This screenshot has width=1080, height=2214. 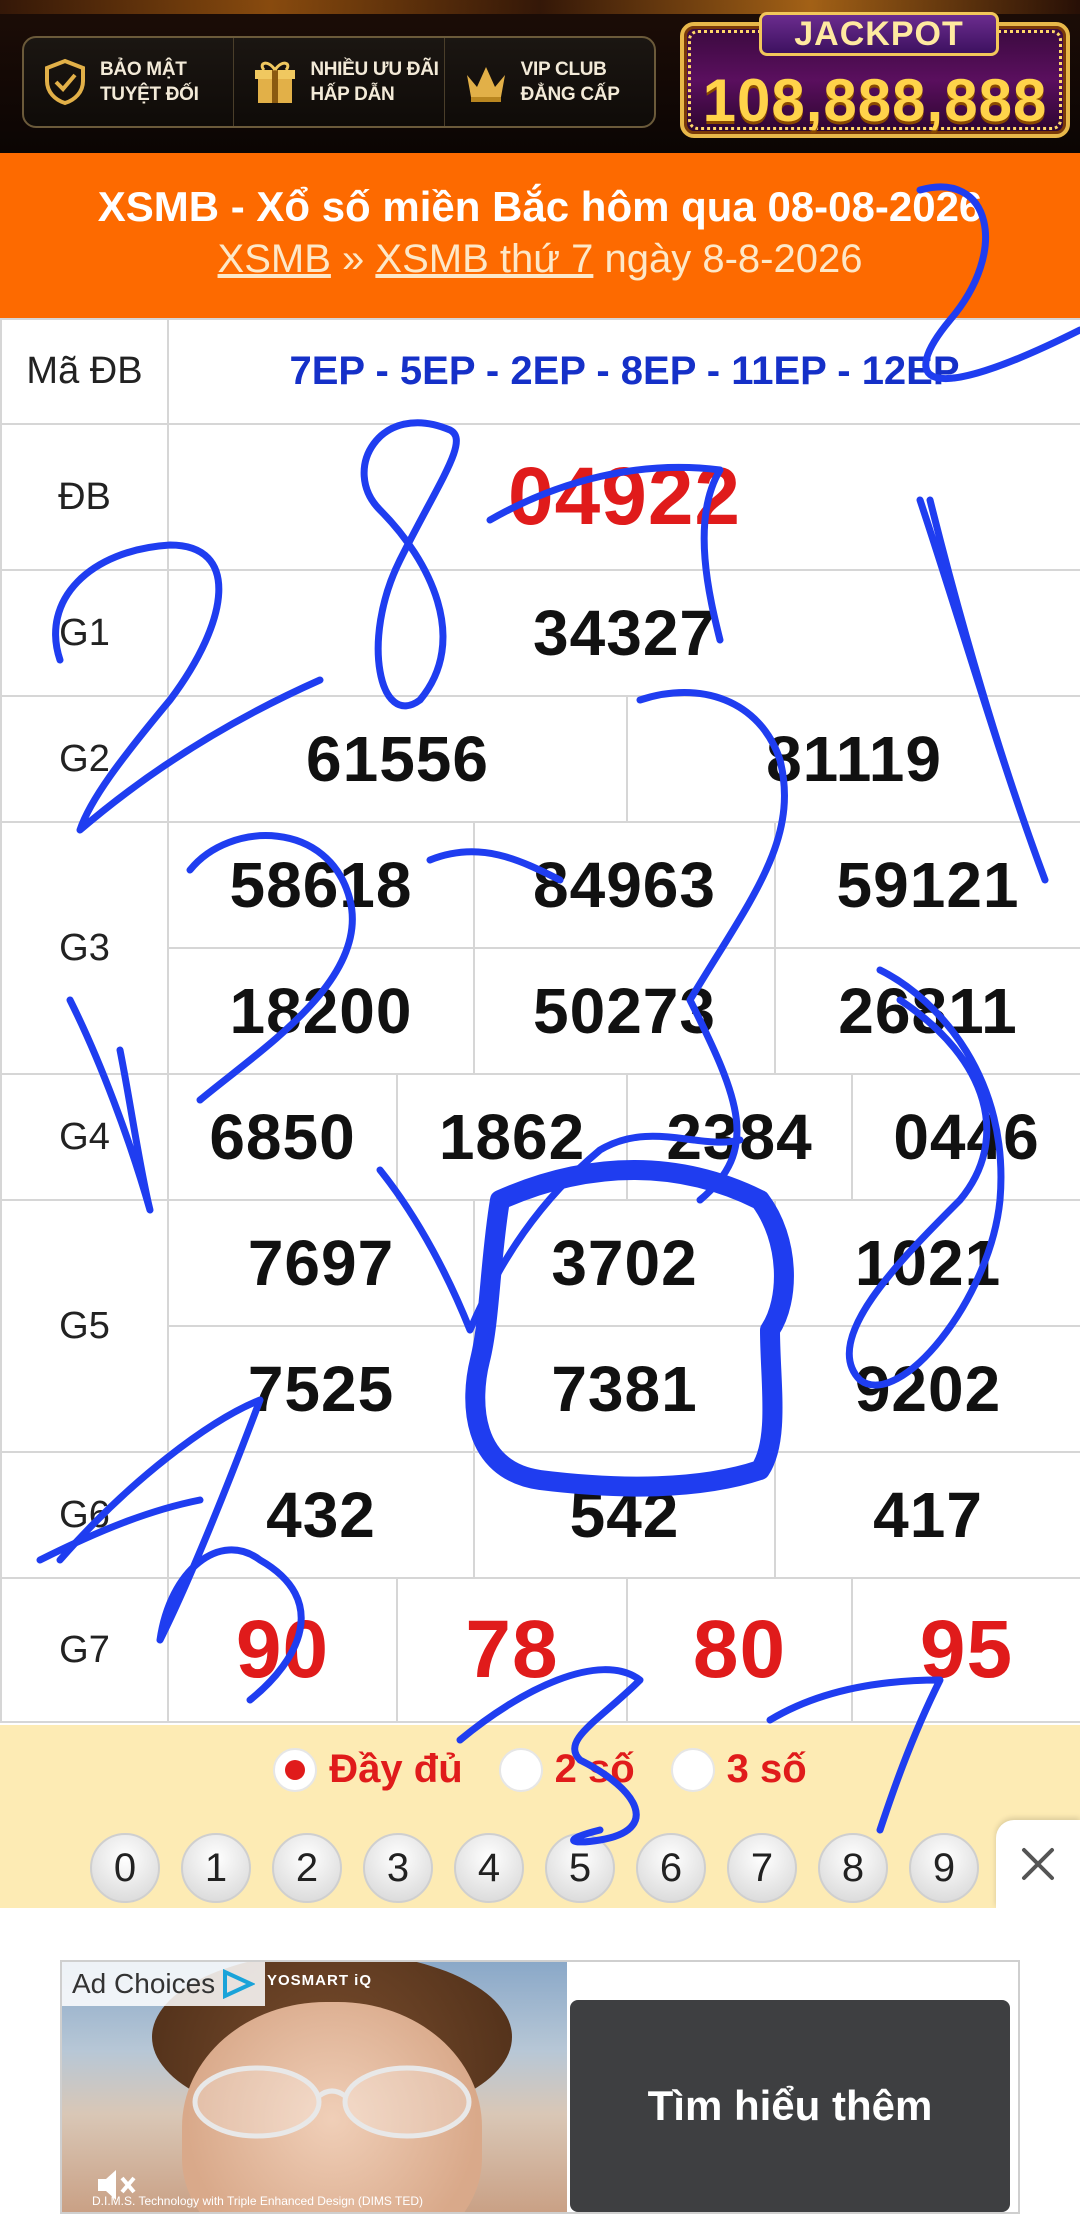 I want to click on perk-offers: NHIỀU ƯU ĐÃI HẤP DẪN, so click(x=339, y=82).